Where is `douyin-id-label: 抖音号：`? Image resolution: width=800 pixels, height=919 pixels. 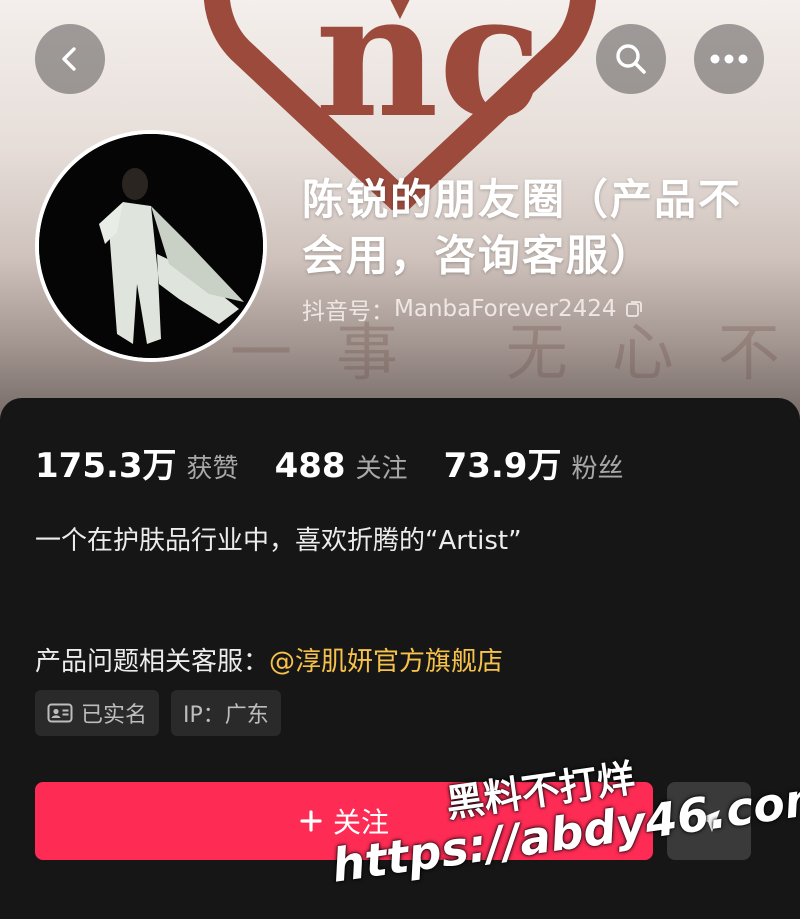
douyin-id-label: 抖音号： is located at coordinates (348, 312).